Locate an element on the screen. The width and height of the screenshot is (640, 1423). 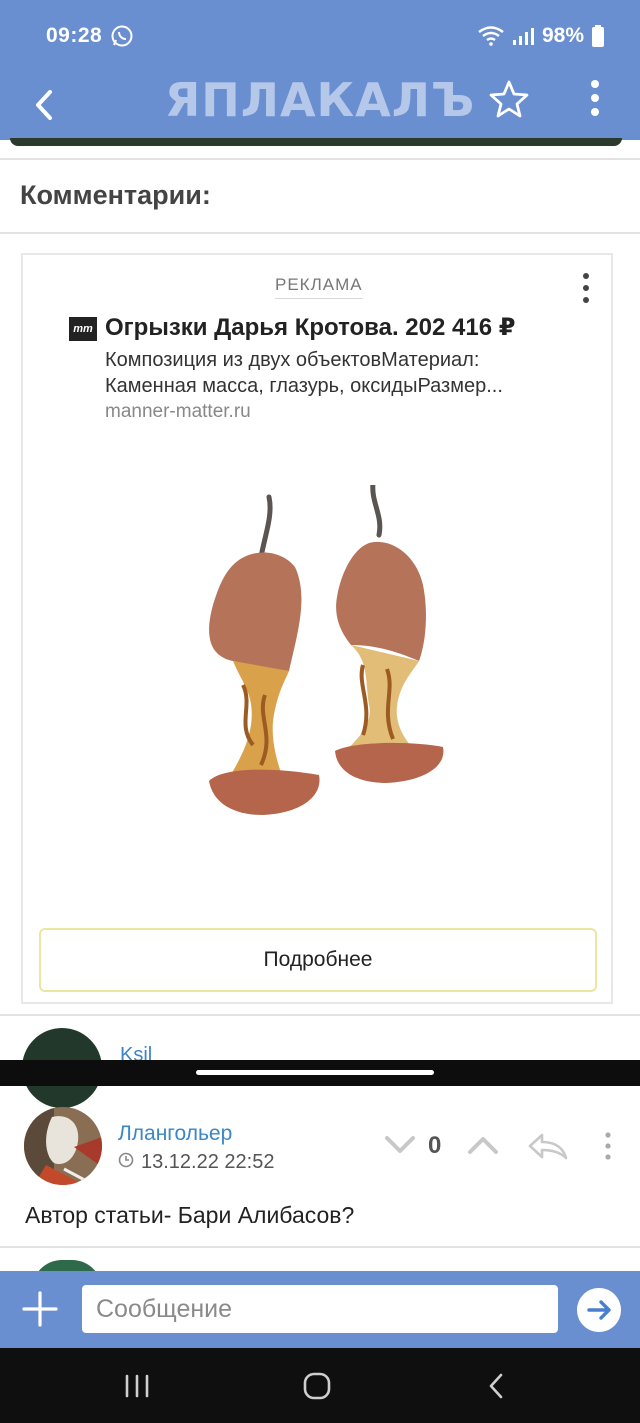
wifi-icon is located at coordinates (491, 36).